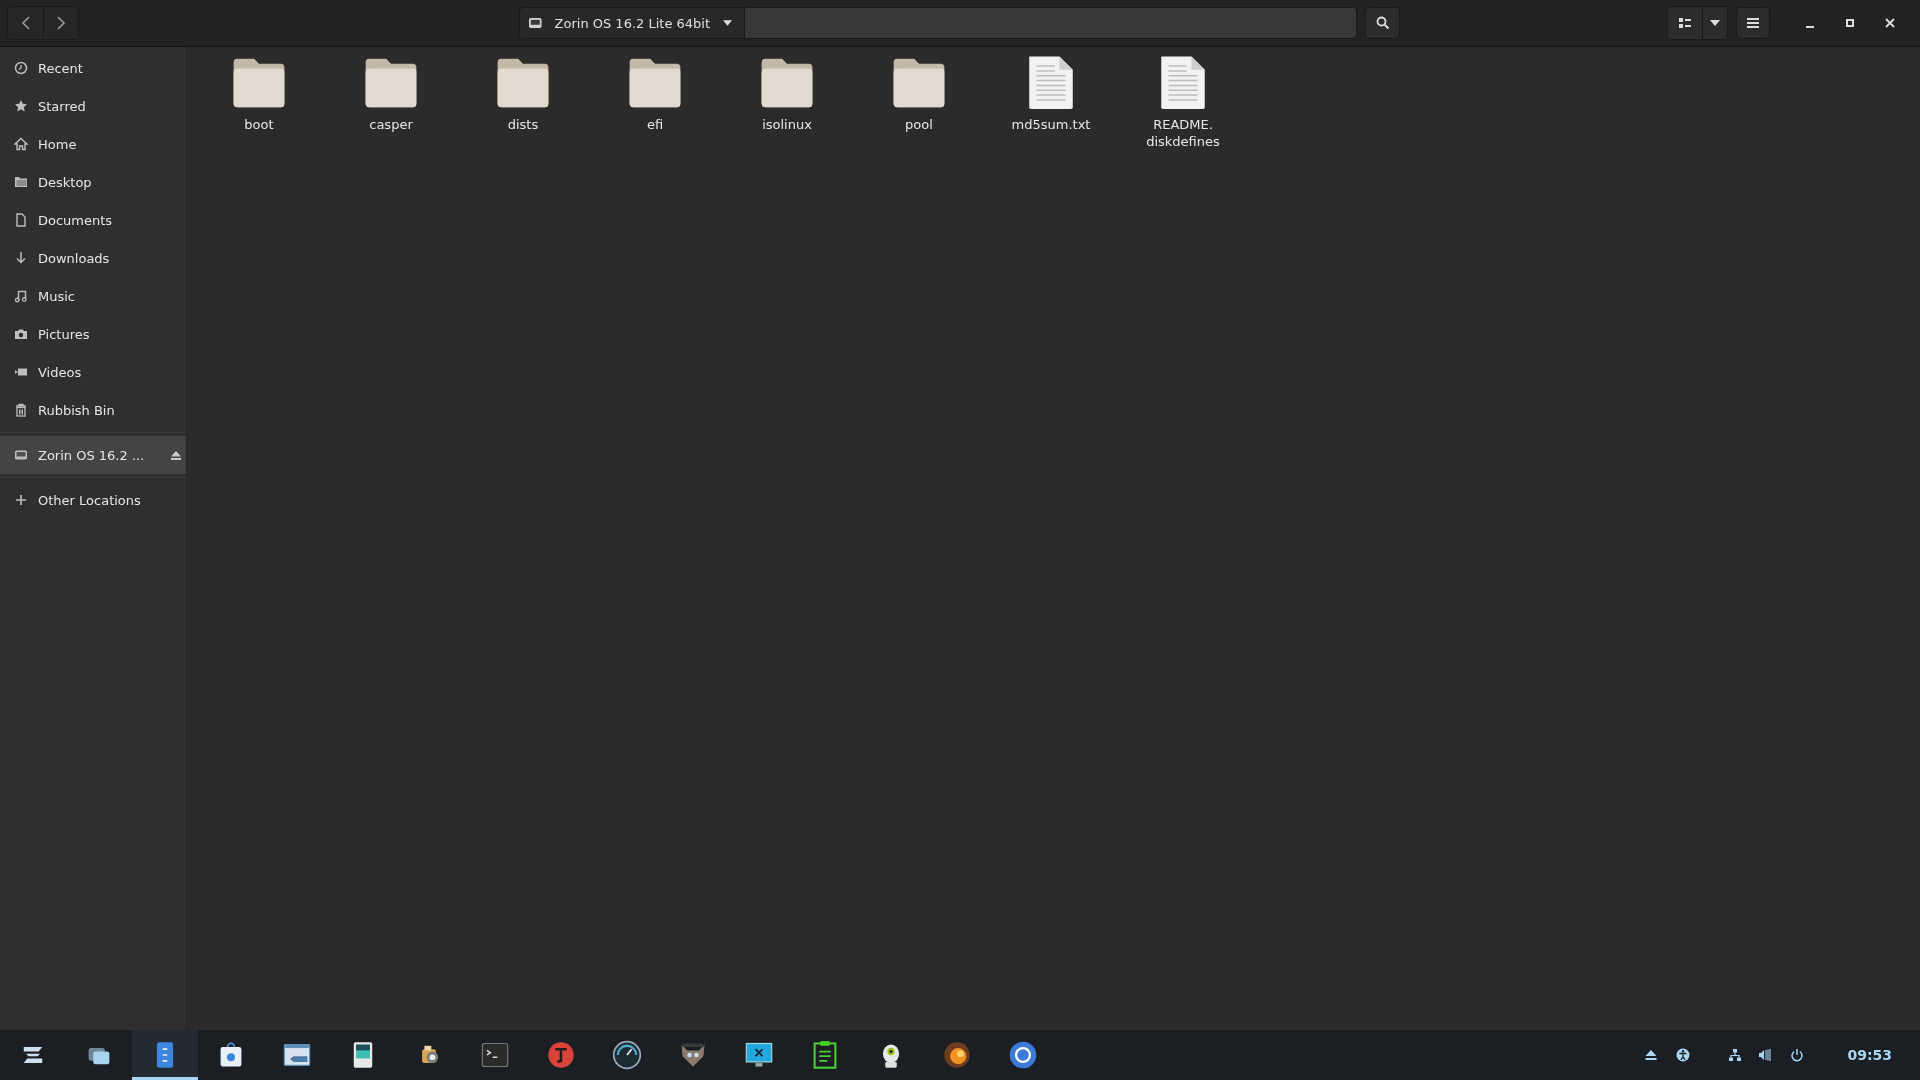  I want to click on menu-icon, so click(1753, 23).